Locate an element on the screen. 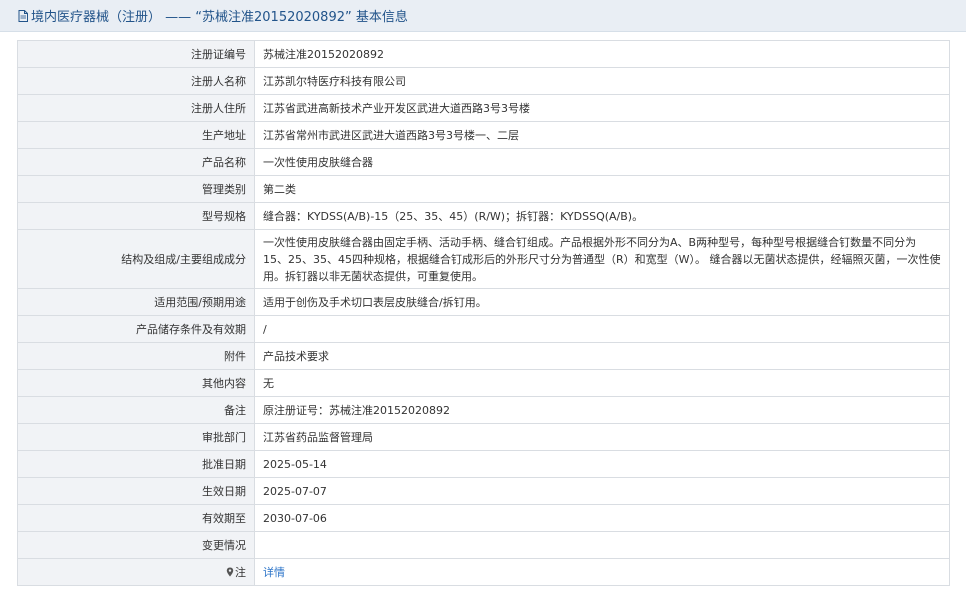 The height and width of the screenshot is (612, 966). table-row: 注册人住所 江苏省武进高新技术产业开发区武进大道西路3号3号楼 is located at coordinates (483, 108).